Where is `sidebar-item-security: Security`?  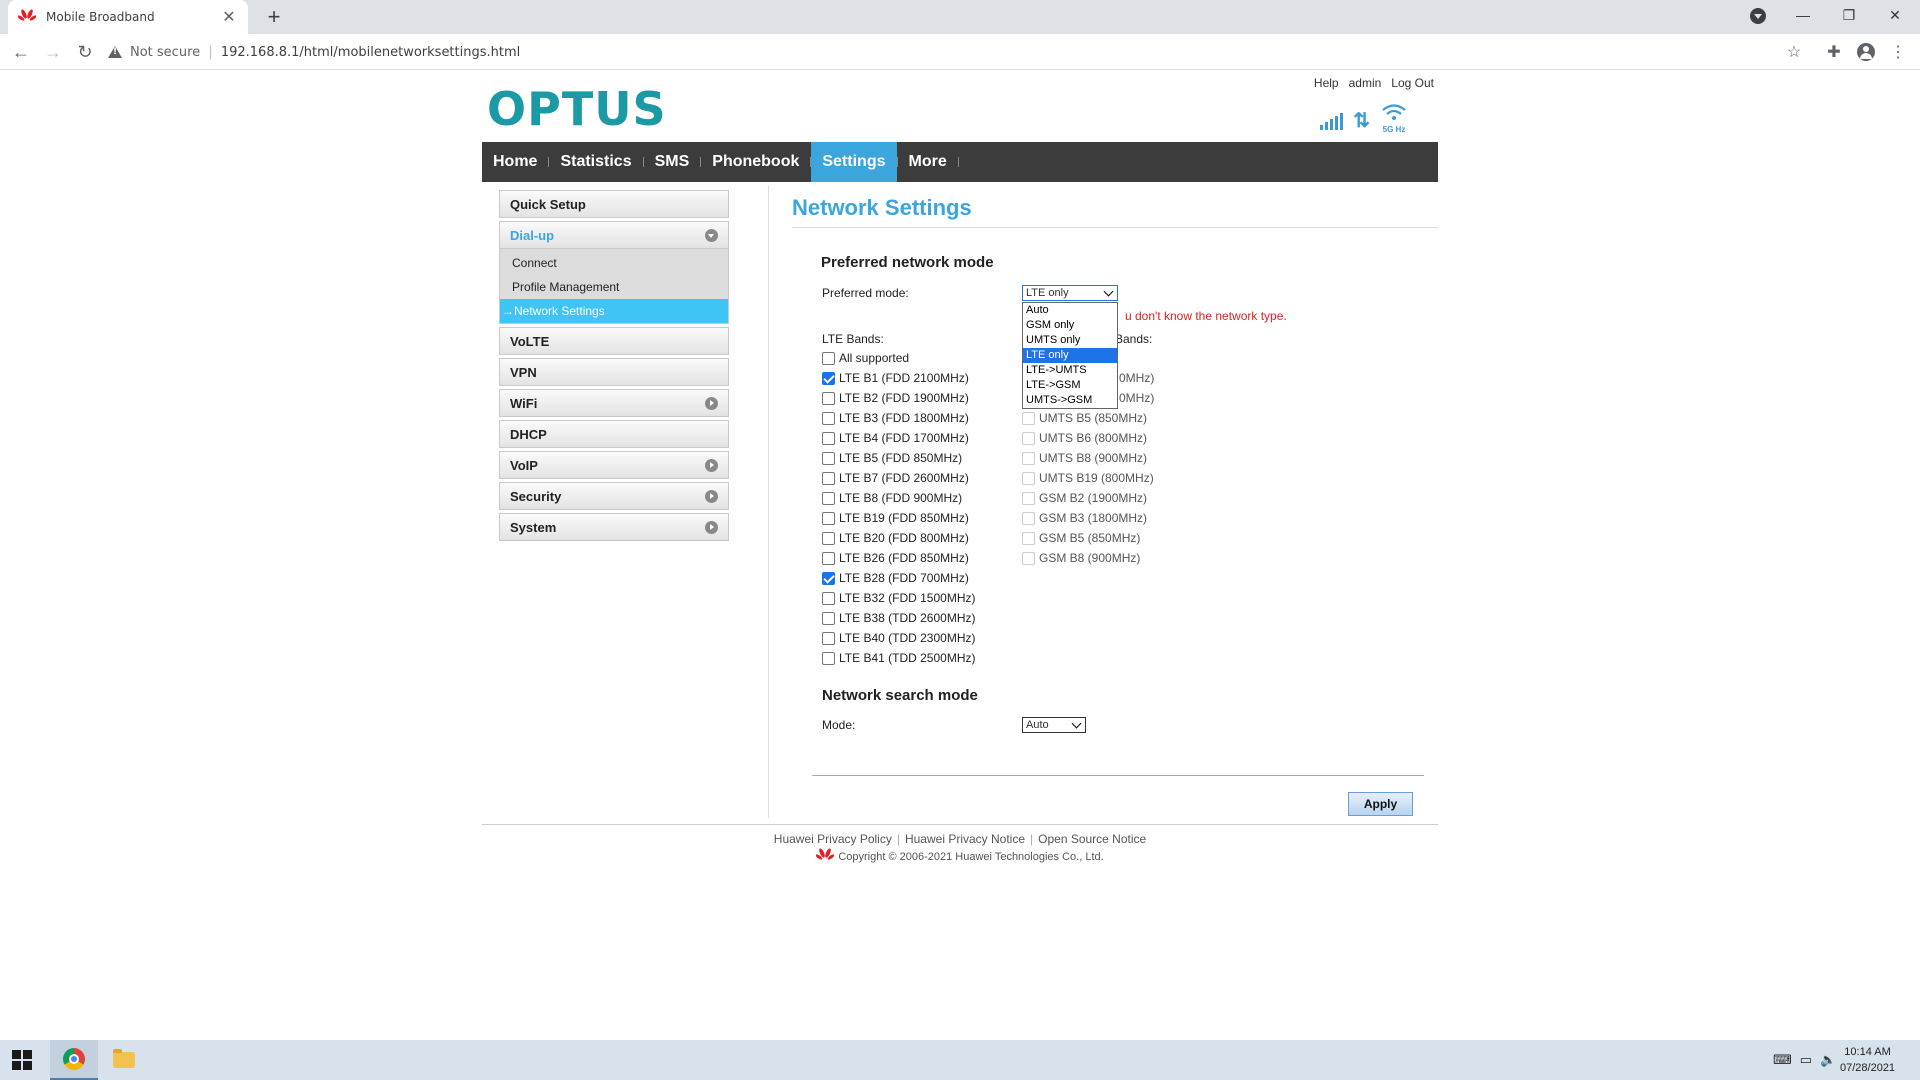
sidebar-item-security: Security is located at coordinates (614, 496).